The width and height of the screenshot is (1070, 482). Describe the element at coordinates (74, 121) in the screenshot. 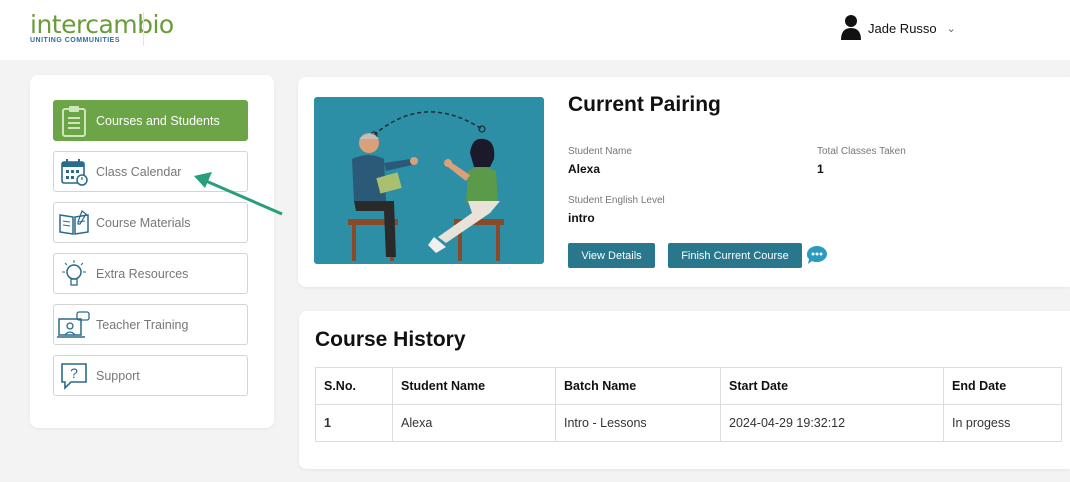

I see `clipboard-icon` at that location.